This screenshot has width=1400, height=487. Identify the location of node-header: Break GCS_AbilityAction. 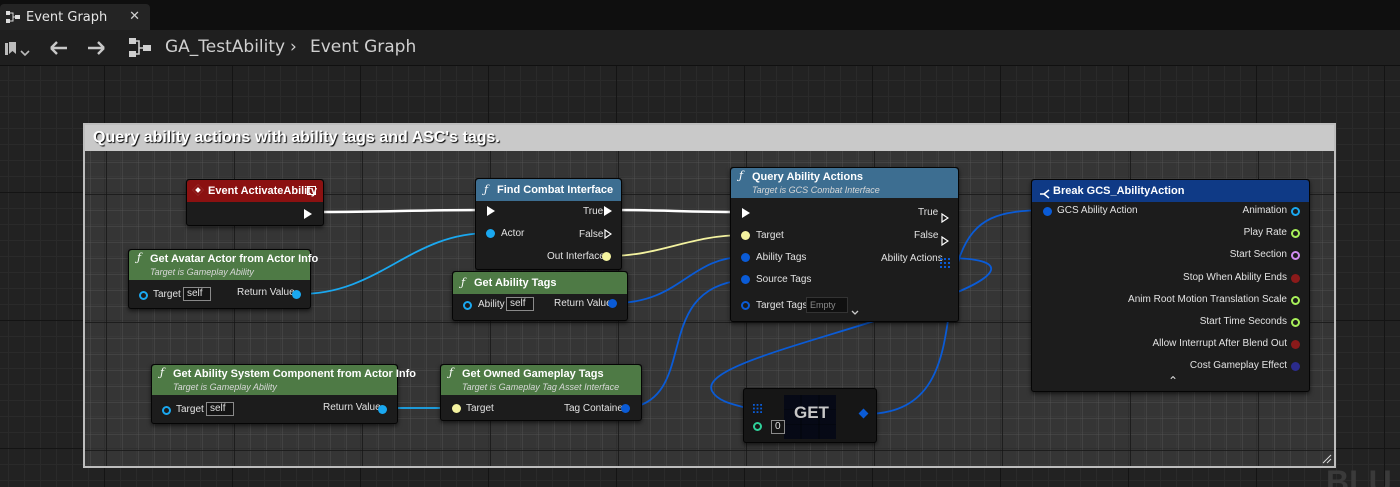
(1170, 191).